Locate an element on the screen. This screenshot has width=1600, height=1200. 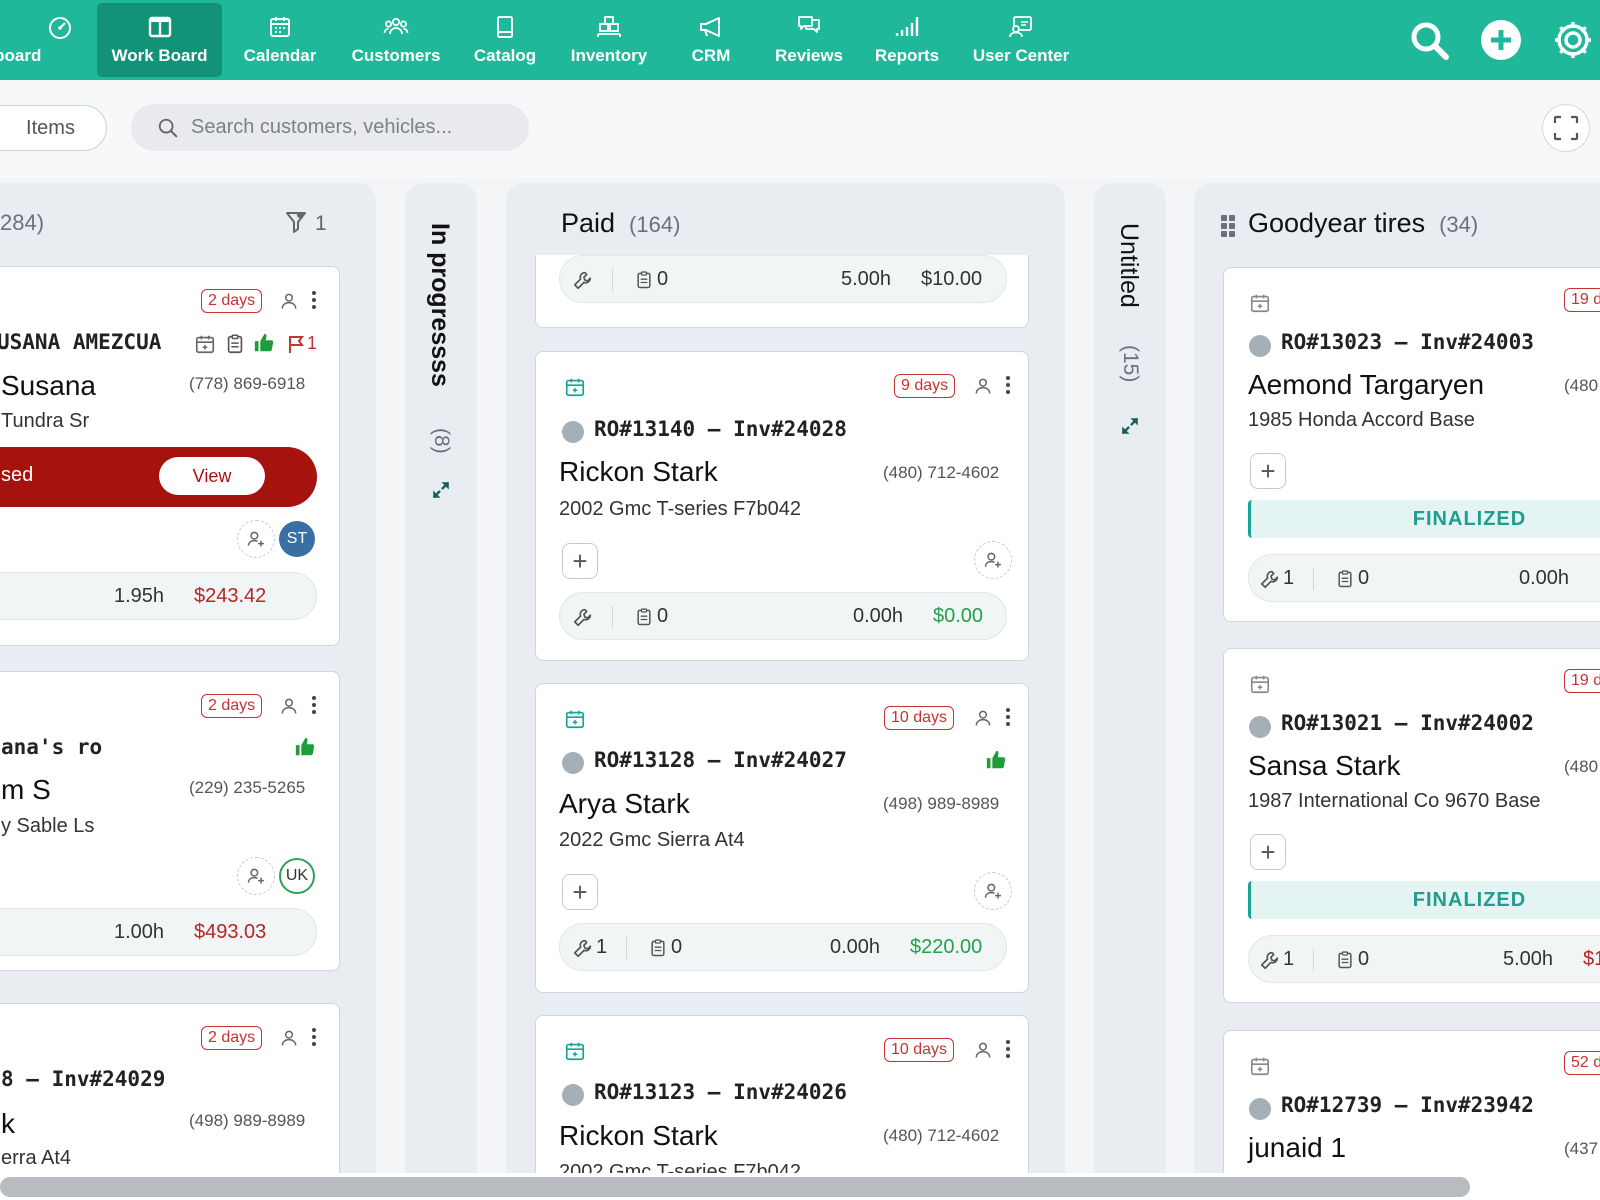
days-badge: 9 days is located at coordinates (925, 386).